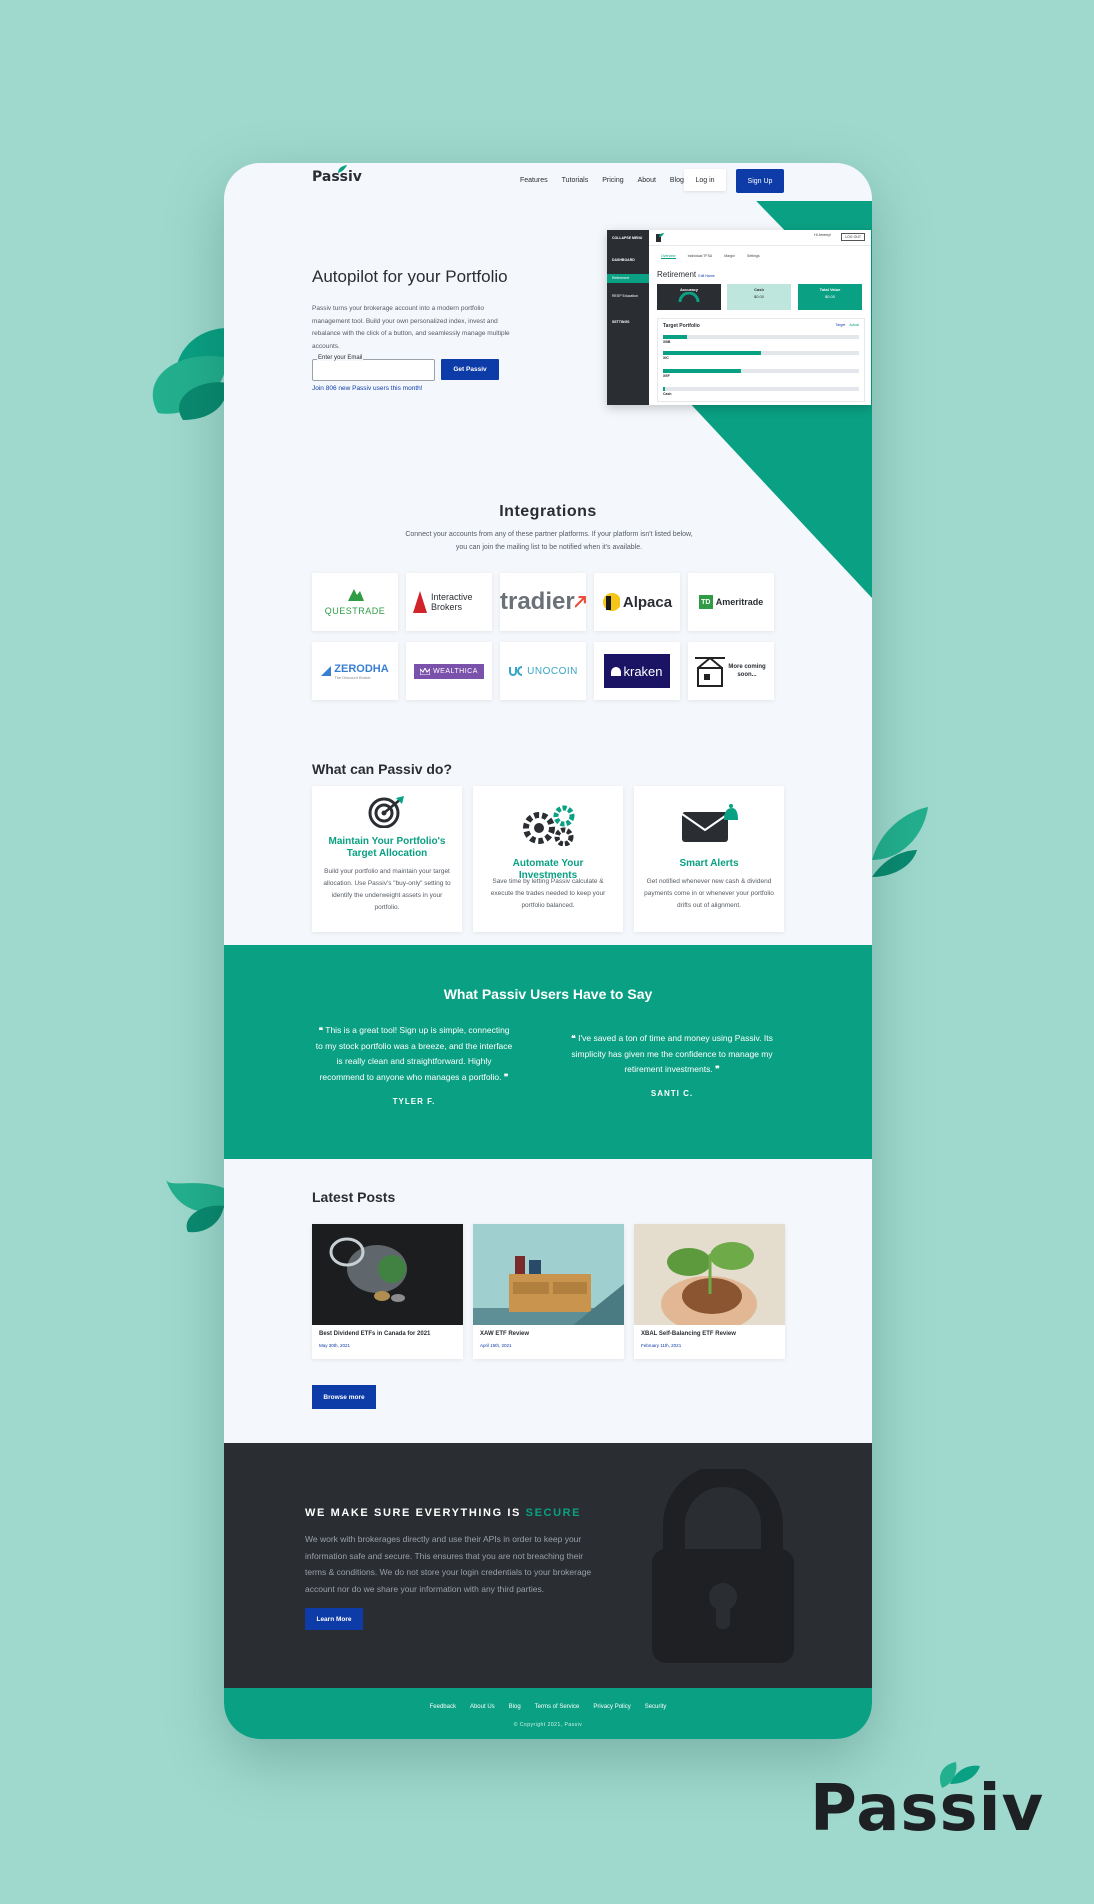 This screenshot has width=1094, height=1904. I want to click on signup-button: Sign Up, so click(760, 181).